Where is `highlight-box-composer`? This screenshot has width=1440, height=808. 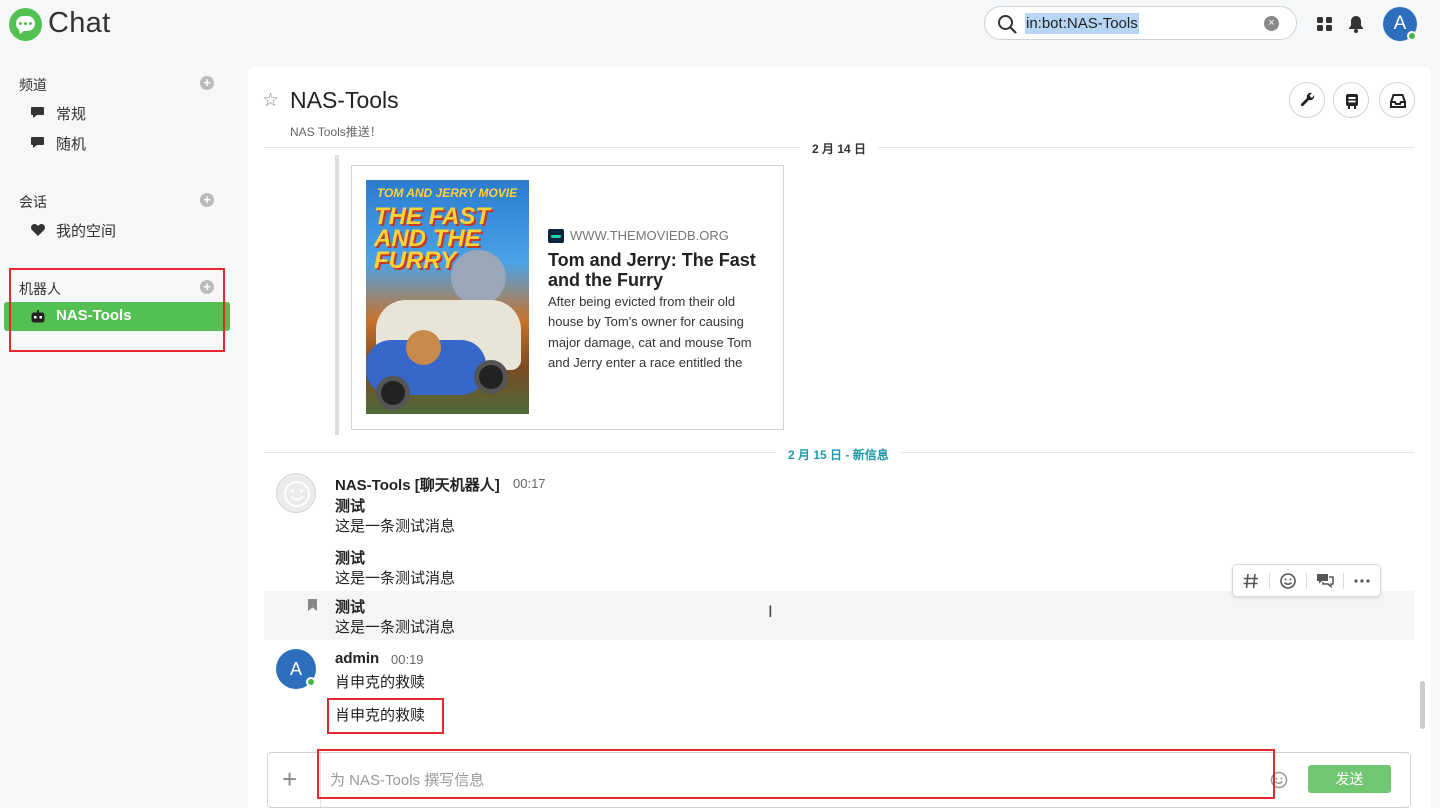
highlight-box-composer is located at coordinates (796, 774).